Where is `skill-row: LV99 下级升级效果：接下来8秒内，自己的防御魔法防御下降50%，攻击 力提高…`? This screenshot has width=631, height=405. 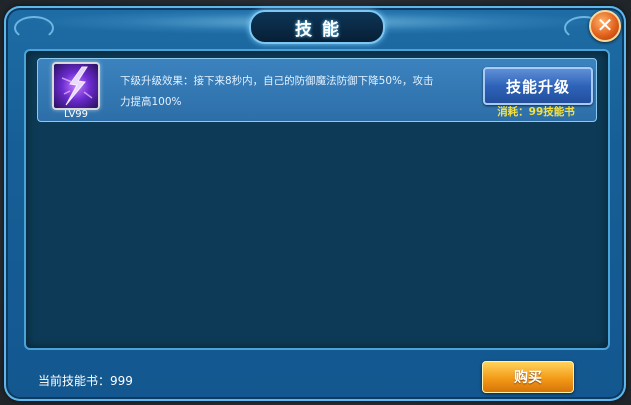
skill-row: LV99 下级升级效果：接下来8秒内，自己的防御魔法防御下降50%，攻击 力提高… is located at coordinates (317, 90).